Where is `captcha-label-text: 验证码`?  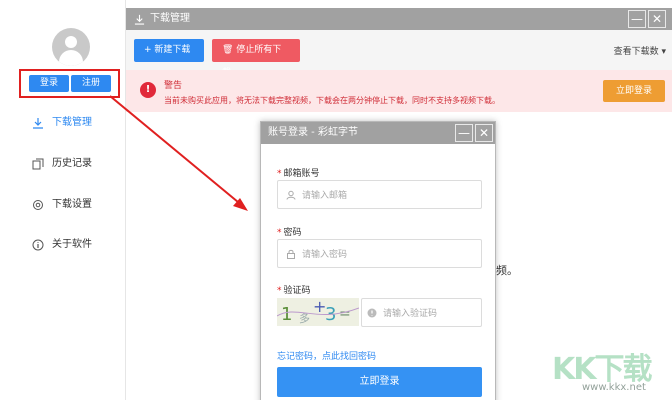 captcha-label-text: 验证码 is located at coordinates (297, 291).